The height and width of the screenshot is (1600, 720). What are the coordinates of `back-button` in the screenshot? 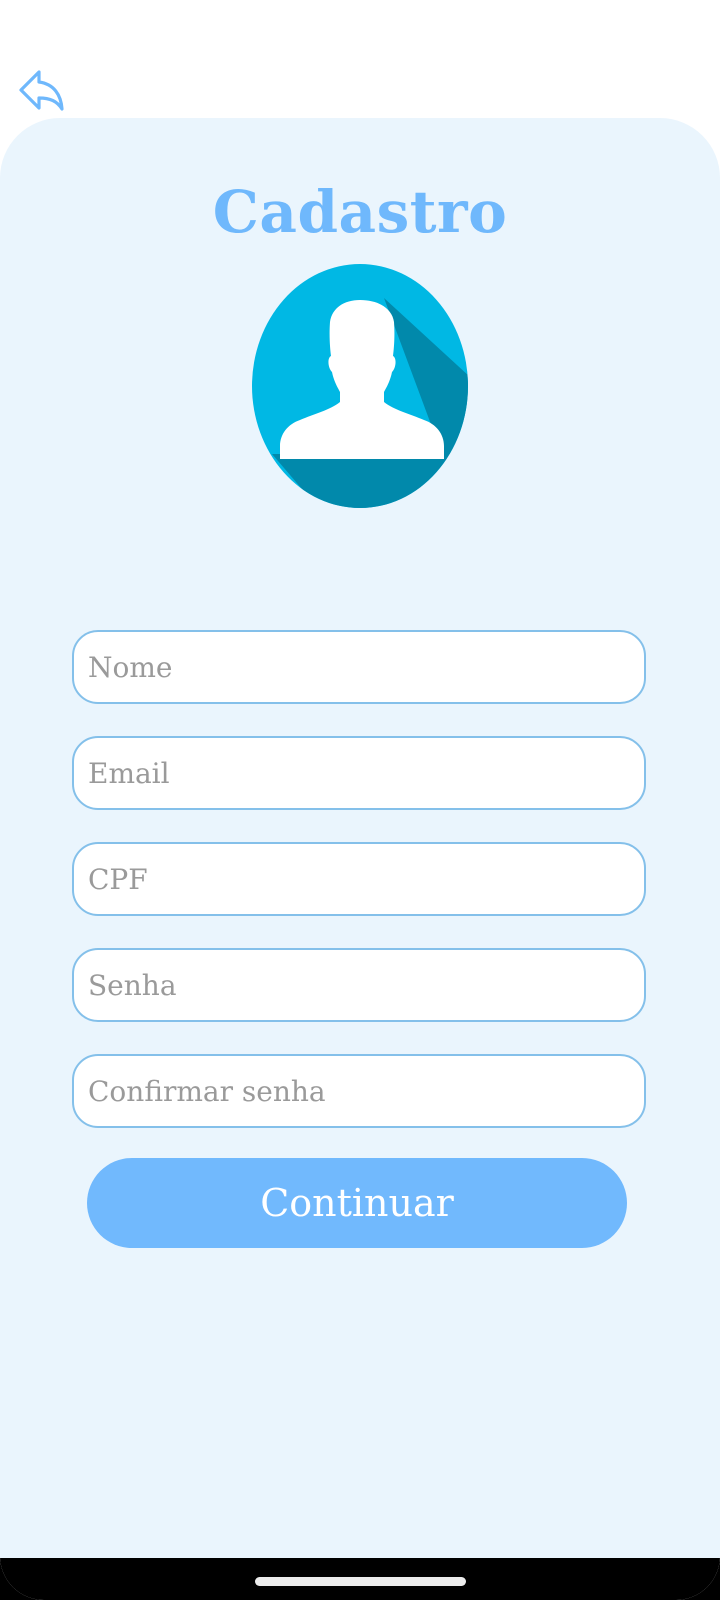 It's located at (41, 89).